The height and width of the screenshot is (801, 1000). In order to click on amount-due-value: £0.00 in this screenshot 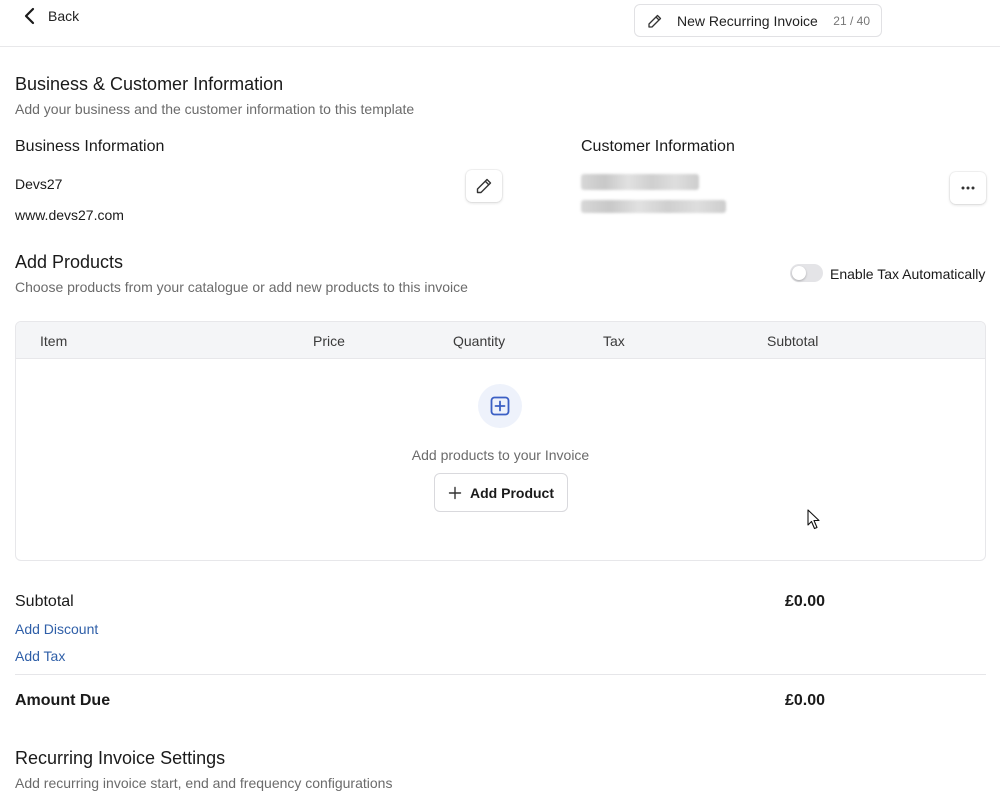, I will do `click(804, 700)`.